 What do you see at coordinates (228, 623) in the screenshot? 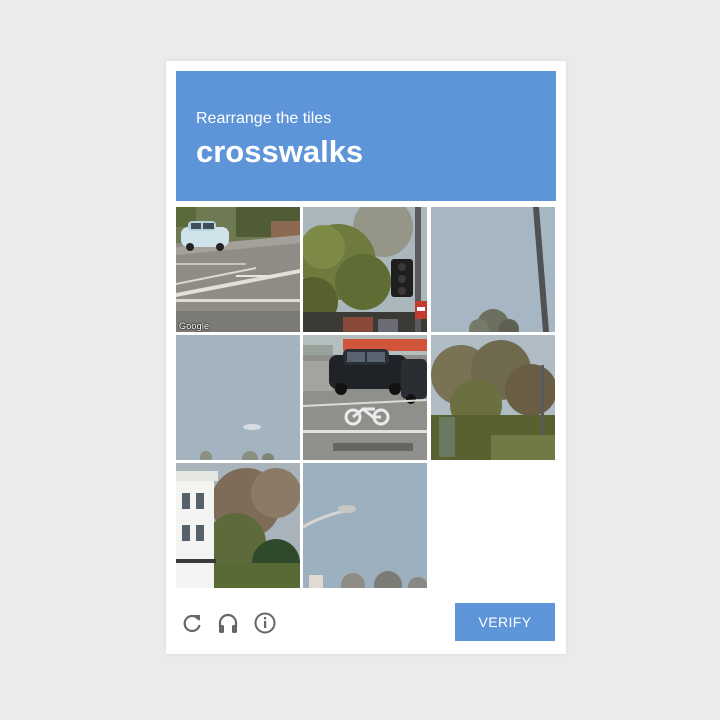
I see `headphones-icon` at bounding box center [228, 623].